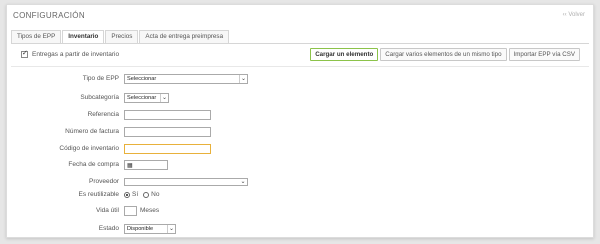  Describe the element at coordinates (155, 194) in the screenshot. I see `reutilizable-no-label: No` at that location.